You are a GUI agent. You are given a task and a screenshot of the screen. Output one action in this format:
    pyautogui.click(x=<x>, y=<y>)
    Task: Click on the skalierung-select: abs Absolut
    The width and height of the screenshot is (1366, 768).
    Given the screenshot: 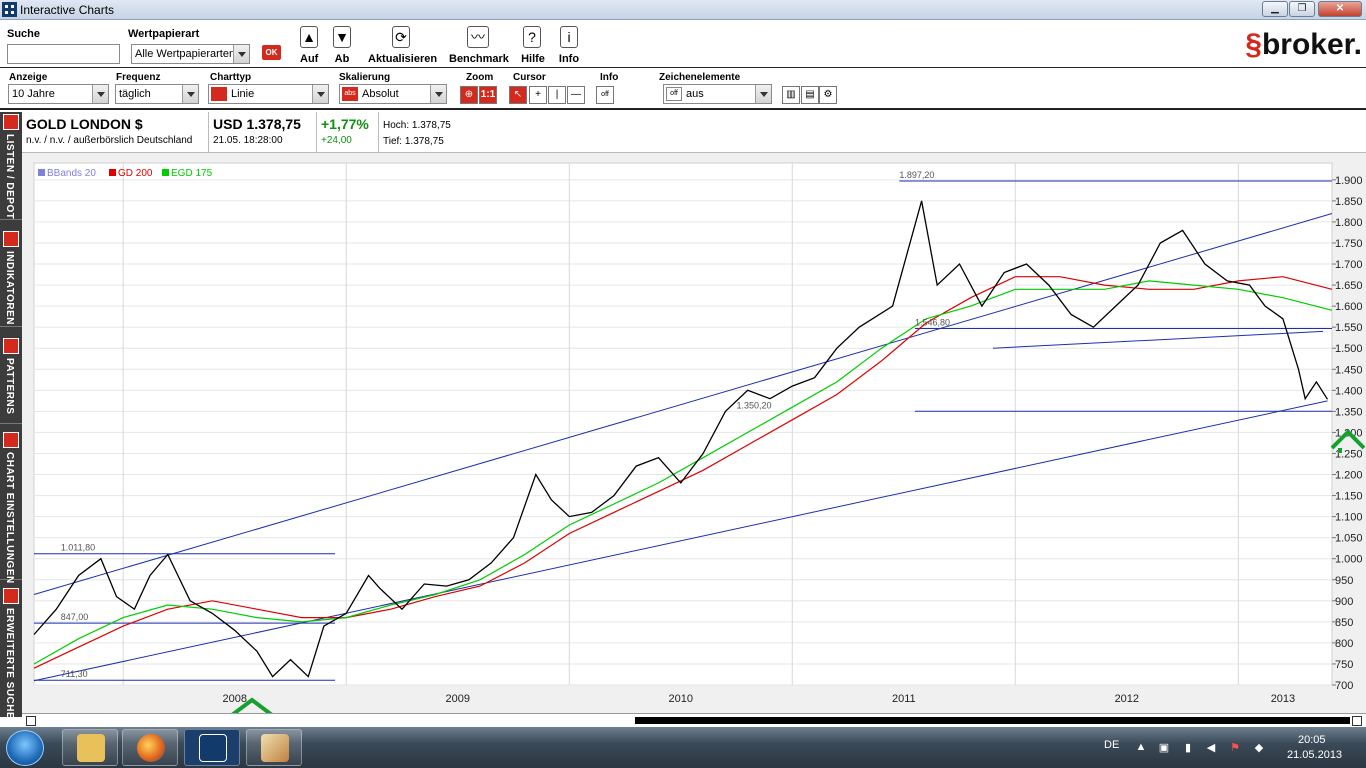 What is the action you would take?
    pyautogui.click(x=393, y=94)
    